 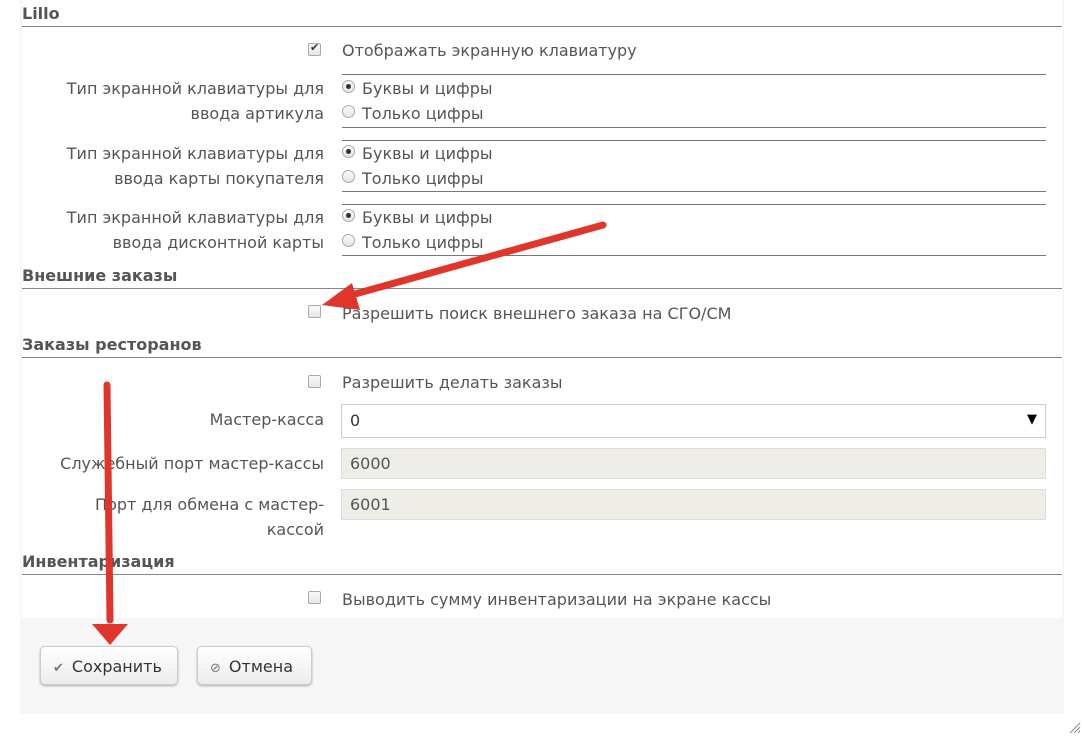 What do you see at coordinates (693, 463) in the screenshot?
I see `service-port-field: 6000` at bounding box center [693, 463].